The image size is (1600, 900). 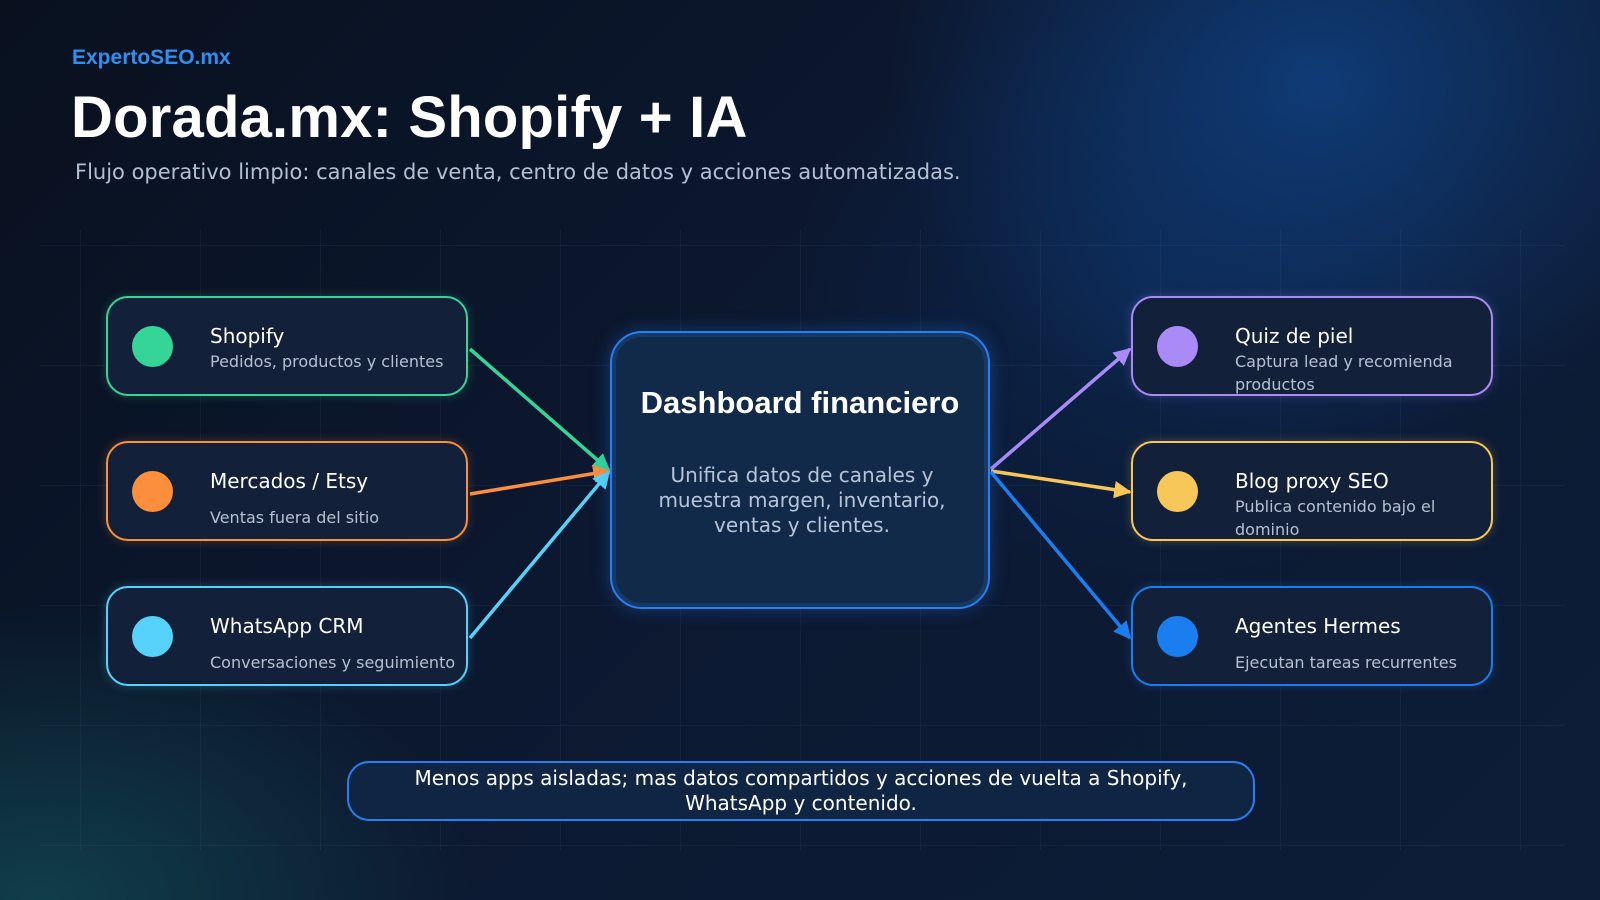 What do you see at coordinates (152, 346) in the screenshot?
I see `shopify-dot-icon` at bounding box center [152, 346].